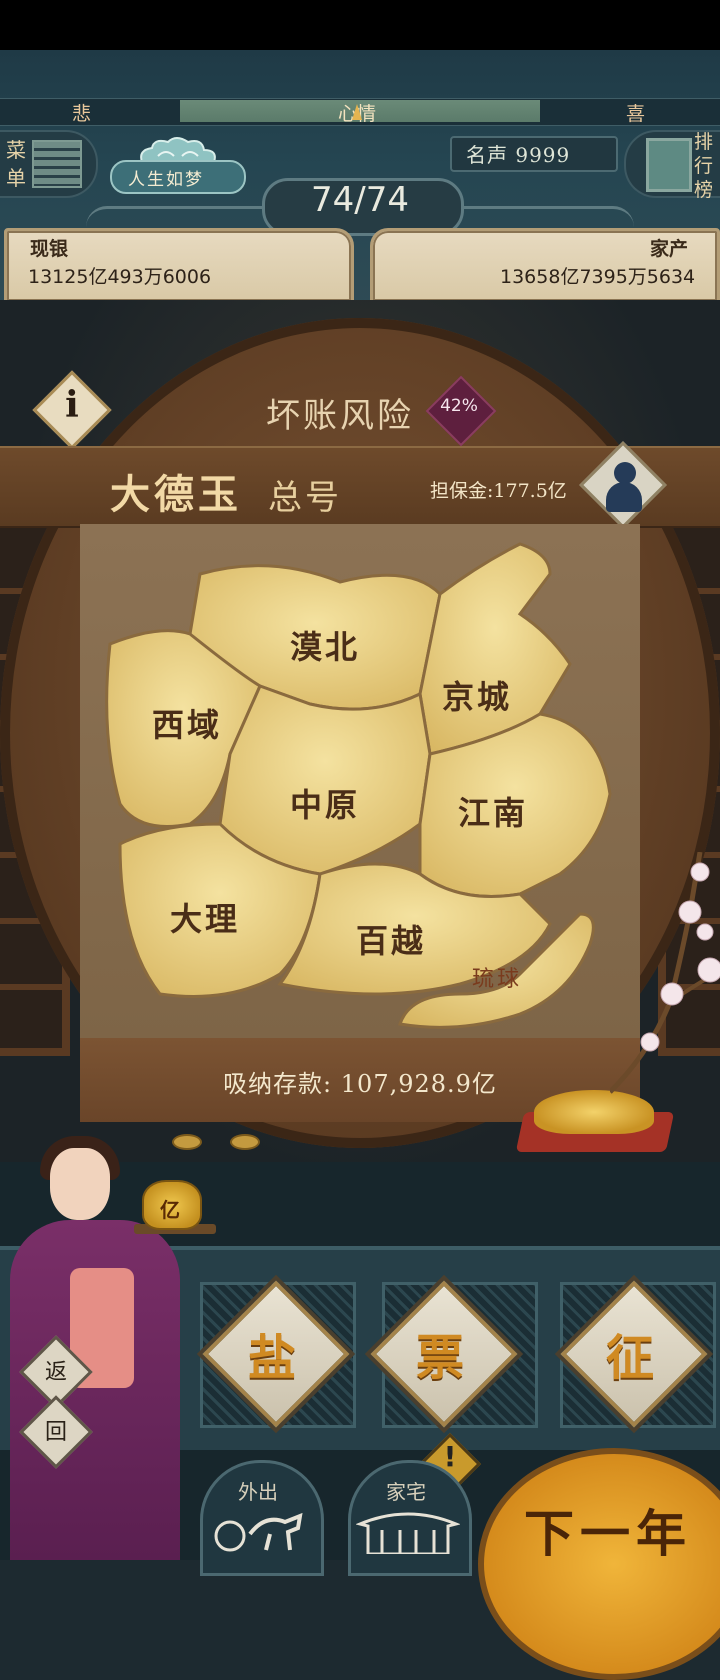  Describe the element at coordinates (325, 647) in the screenshot. I see `region-label-mobei: 漠北` at that location.